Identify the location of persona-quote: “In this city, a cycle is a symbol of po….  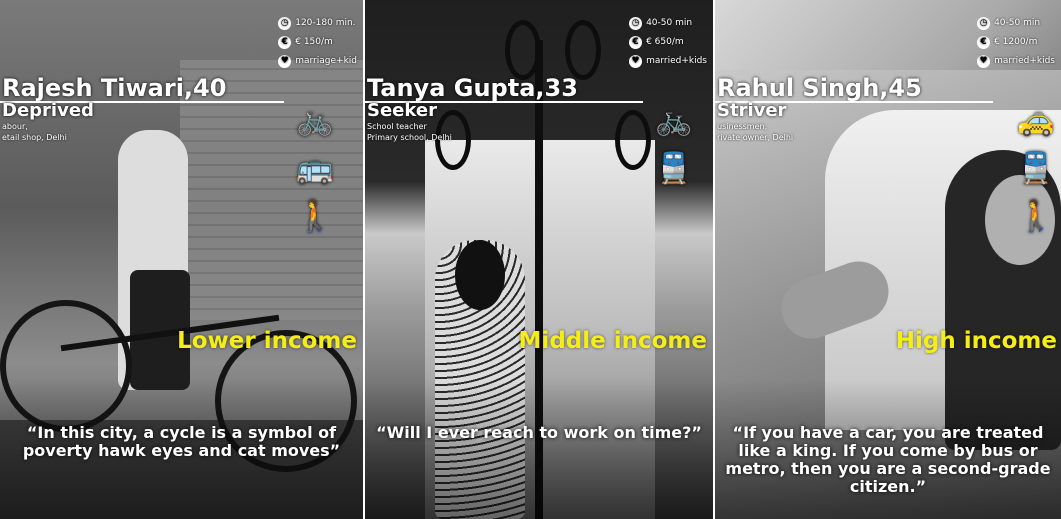
(181, 441).